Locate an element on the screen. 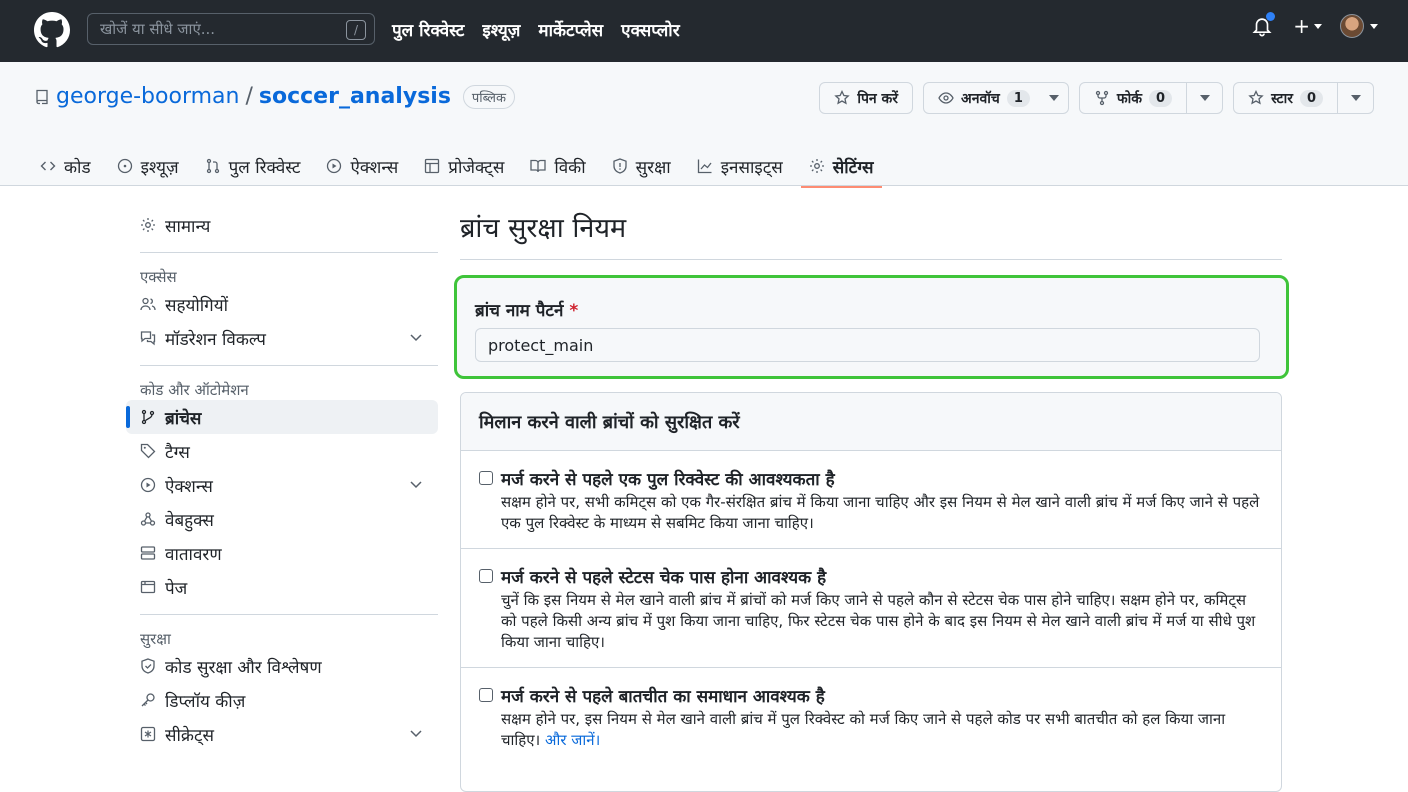 This screenshot has height=792, width=1408. tab-projects: प्रोजेक्ट्स is located at coordinates (464, 166).